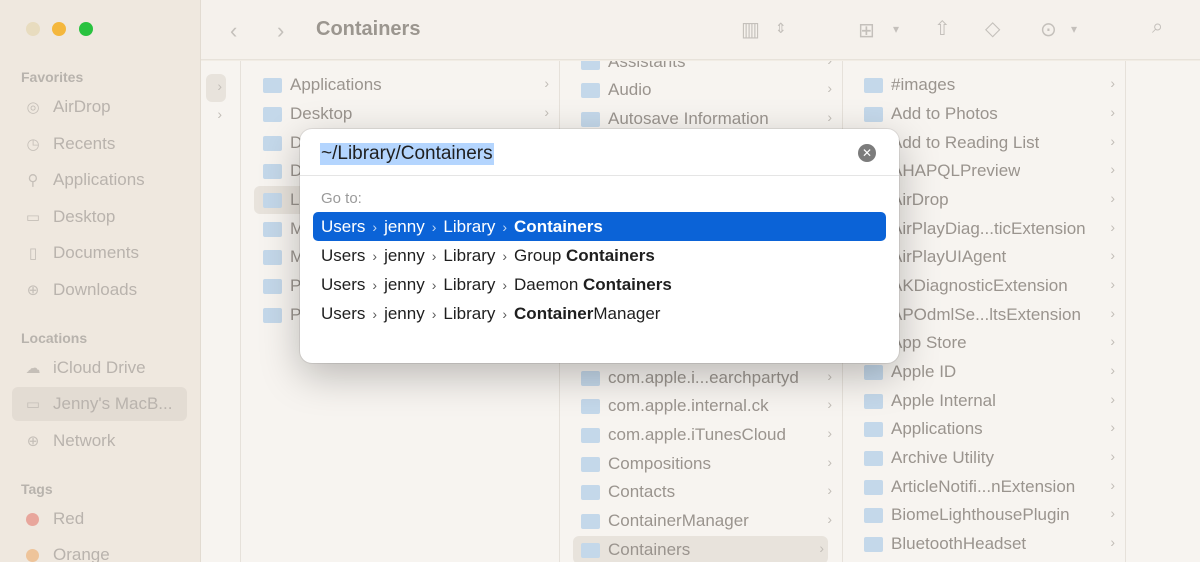  Describe the element at coordinates (99, 107) in the screenshot. I see `sidebar-item-airdrop: ◎ AirDrop` at that location.